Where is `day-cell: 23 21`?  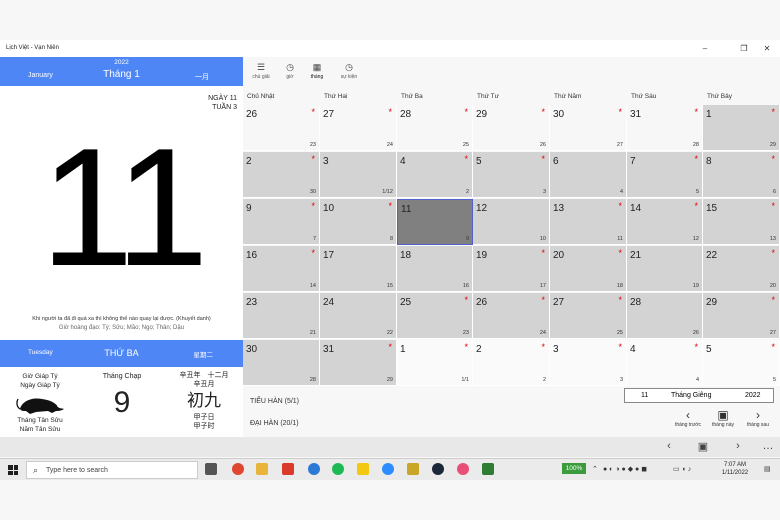 day-cell: 23 21 is located at coordinates (281, 316).